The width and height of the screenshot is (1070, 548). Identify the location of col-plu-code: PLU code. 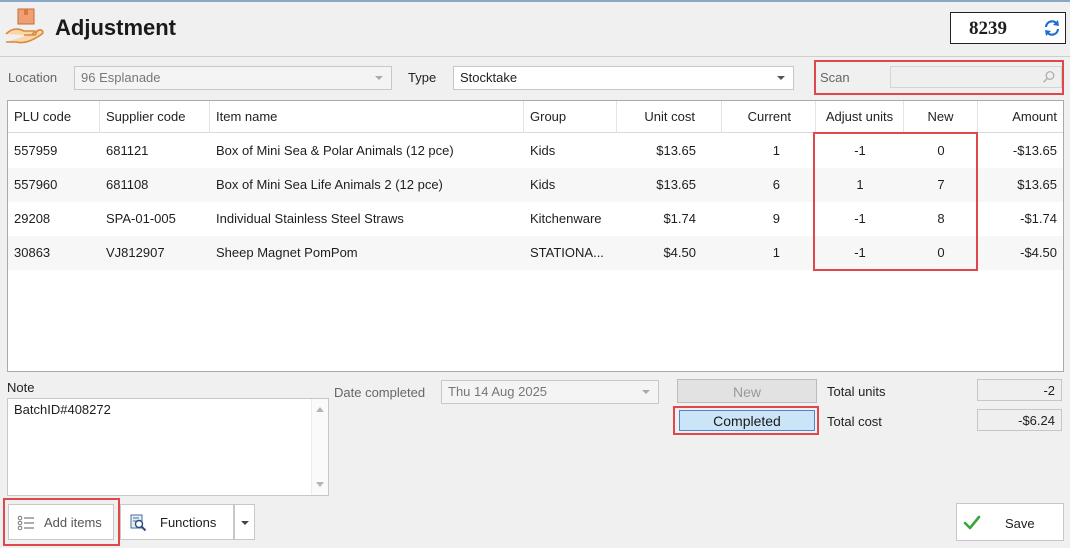
(54, 117).